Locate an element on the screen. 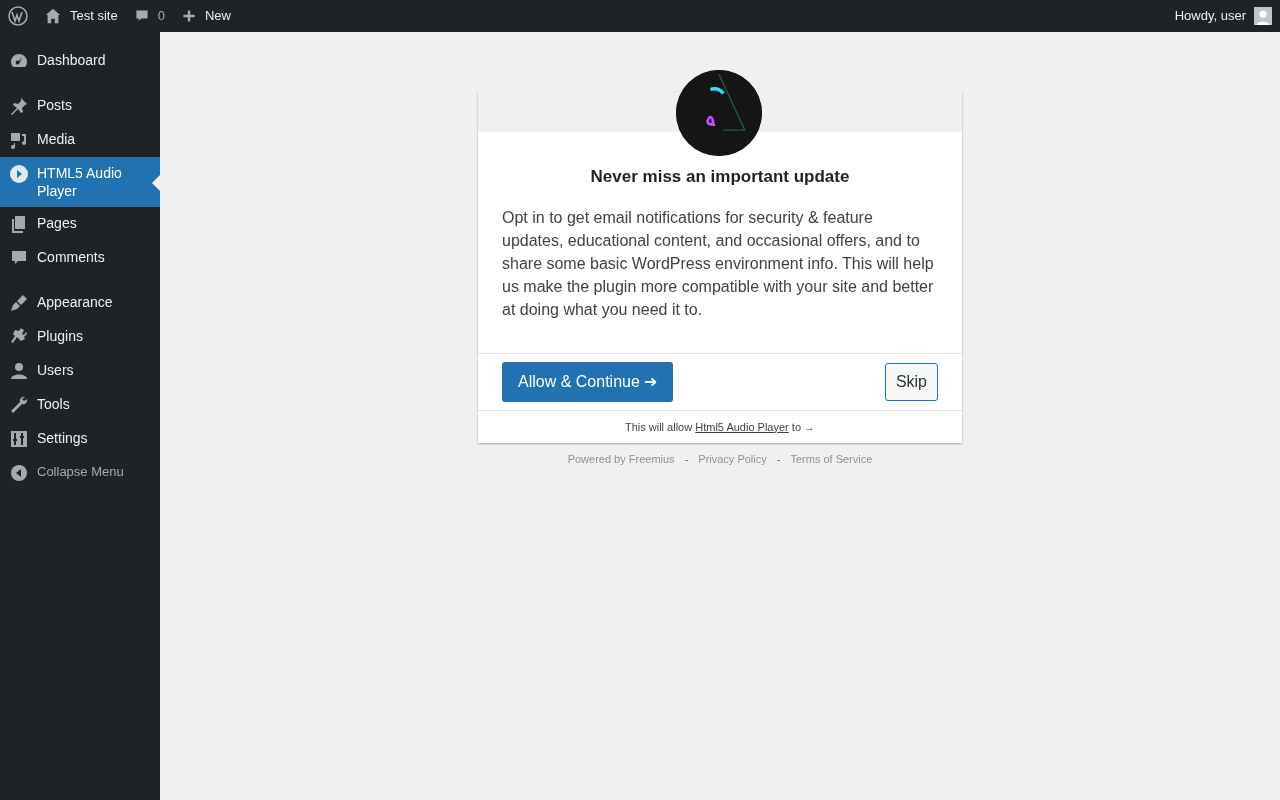 This screenshot has width=1280, height=800. sidebar-item: Pages is located at coordinates (80, 224).